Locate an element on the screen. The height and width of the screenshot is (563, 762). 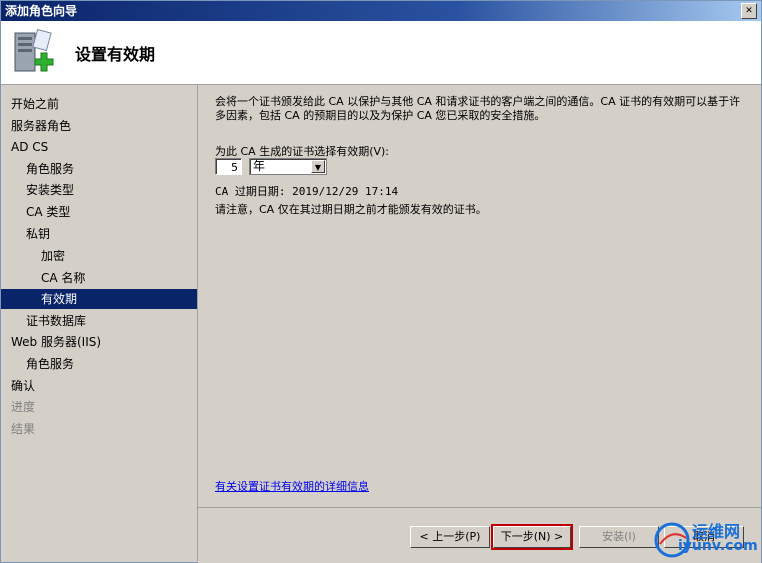
close-icon: ✕ is located at coordinates (749, 11).